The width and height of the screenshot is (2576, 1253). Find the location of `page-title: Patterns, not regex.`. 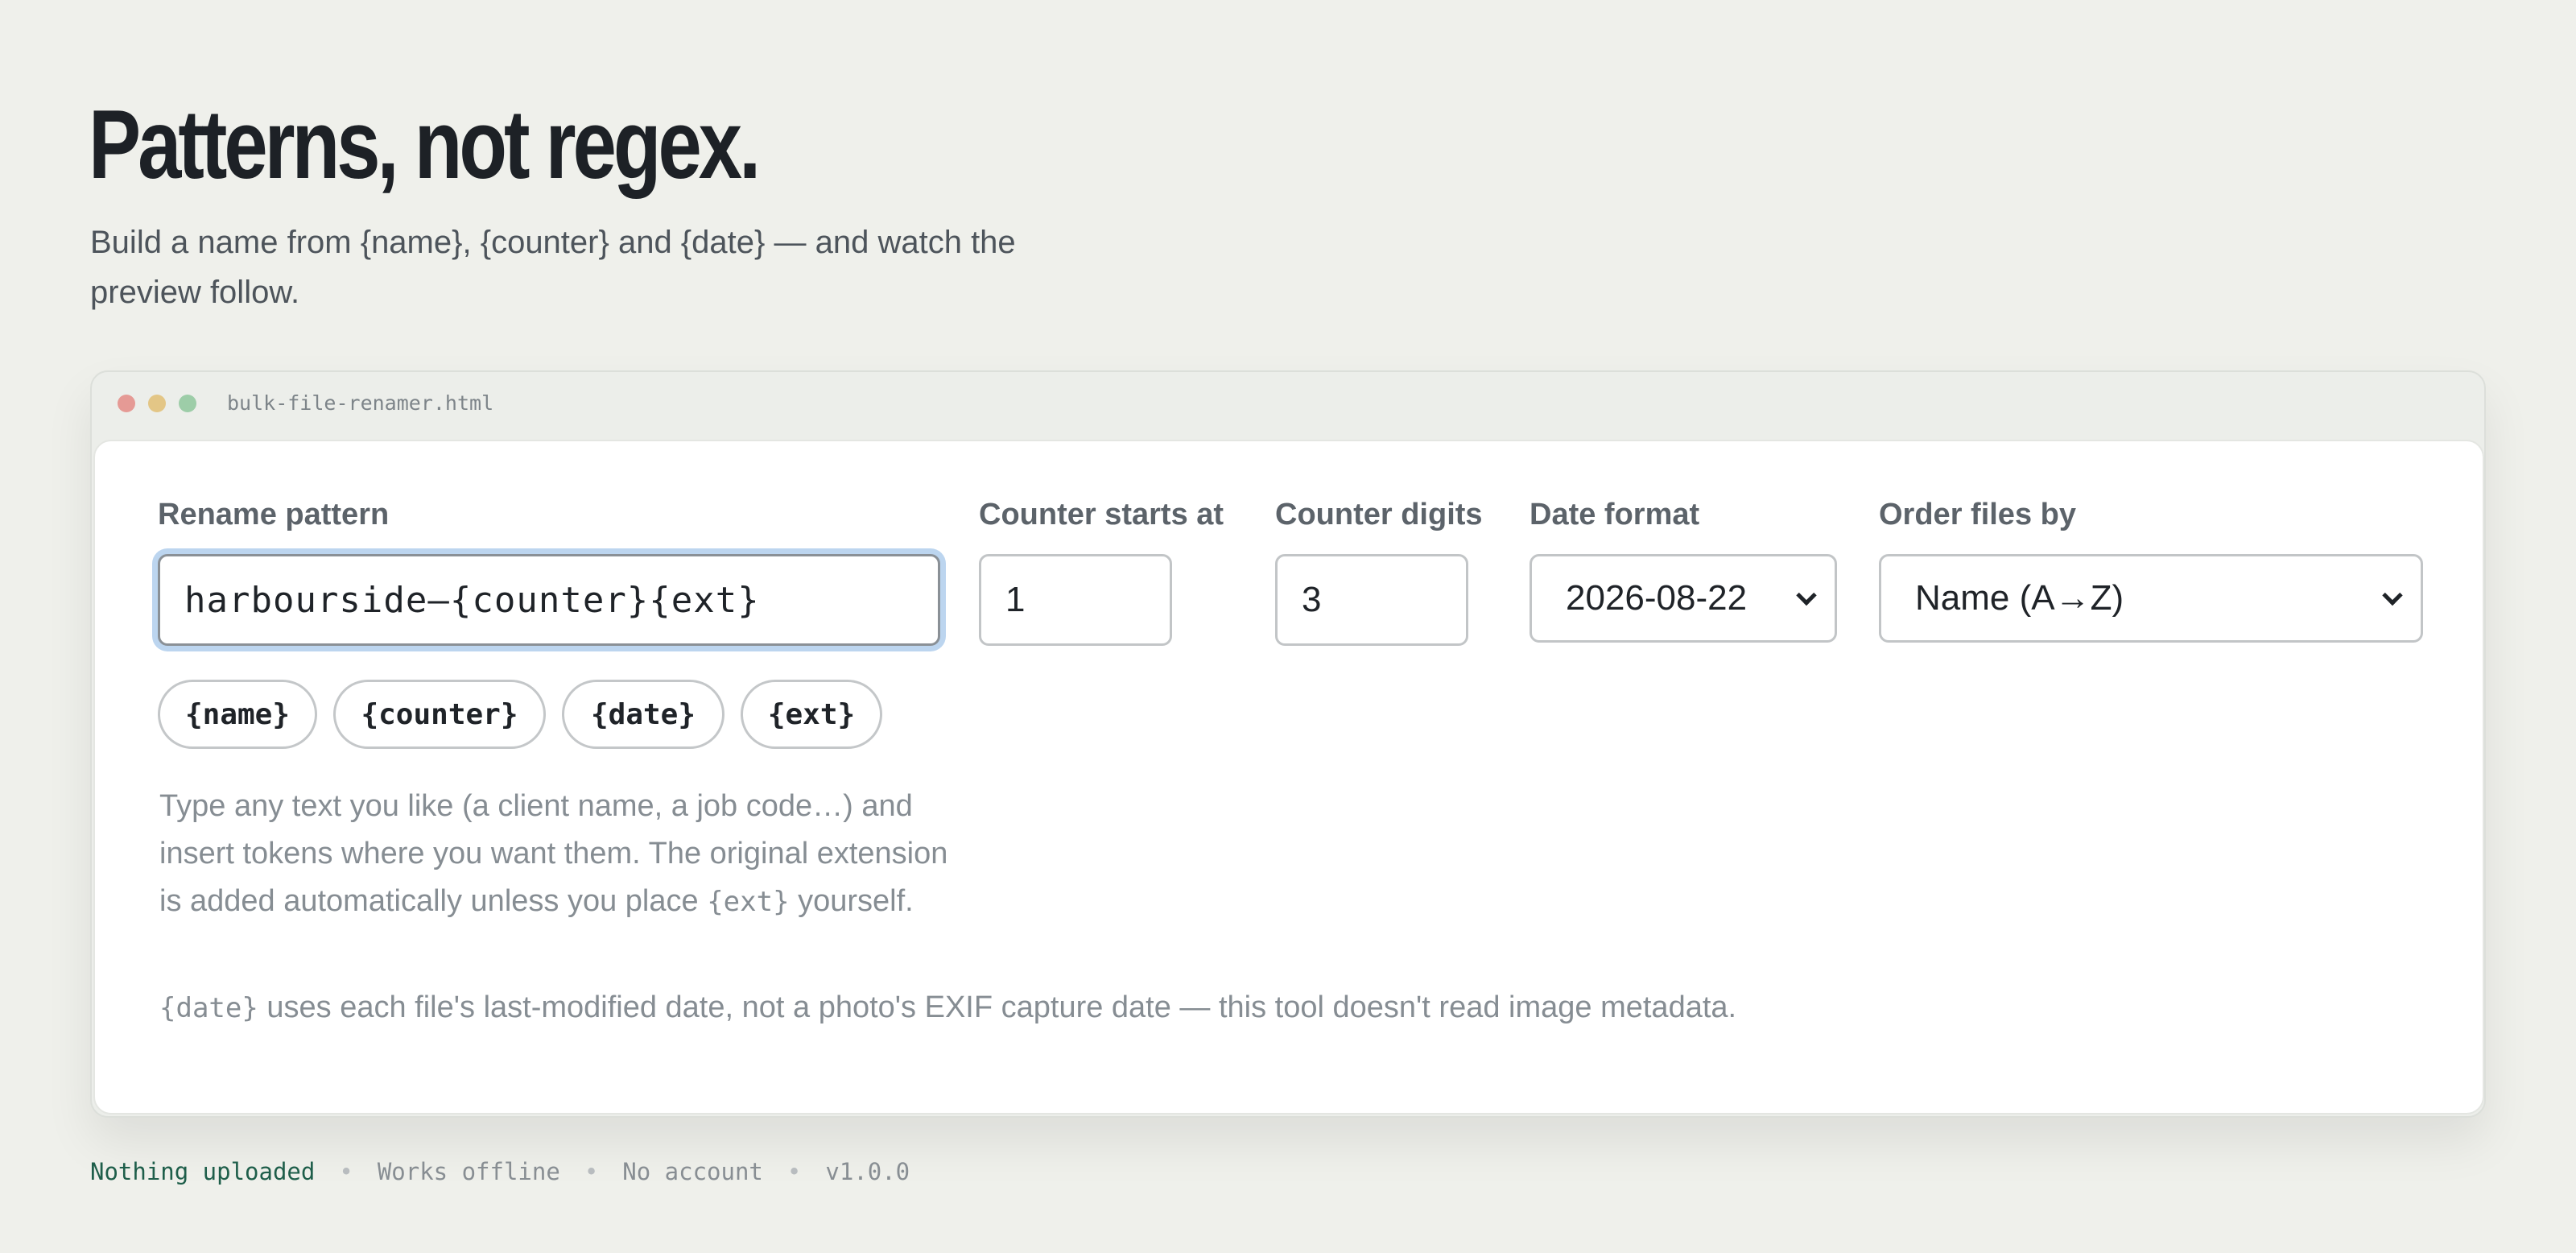

page-title: Patterns, not regex. is located at coordinates (425, 144).